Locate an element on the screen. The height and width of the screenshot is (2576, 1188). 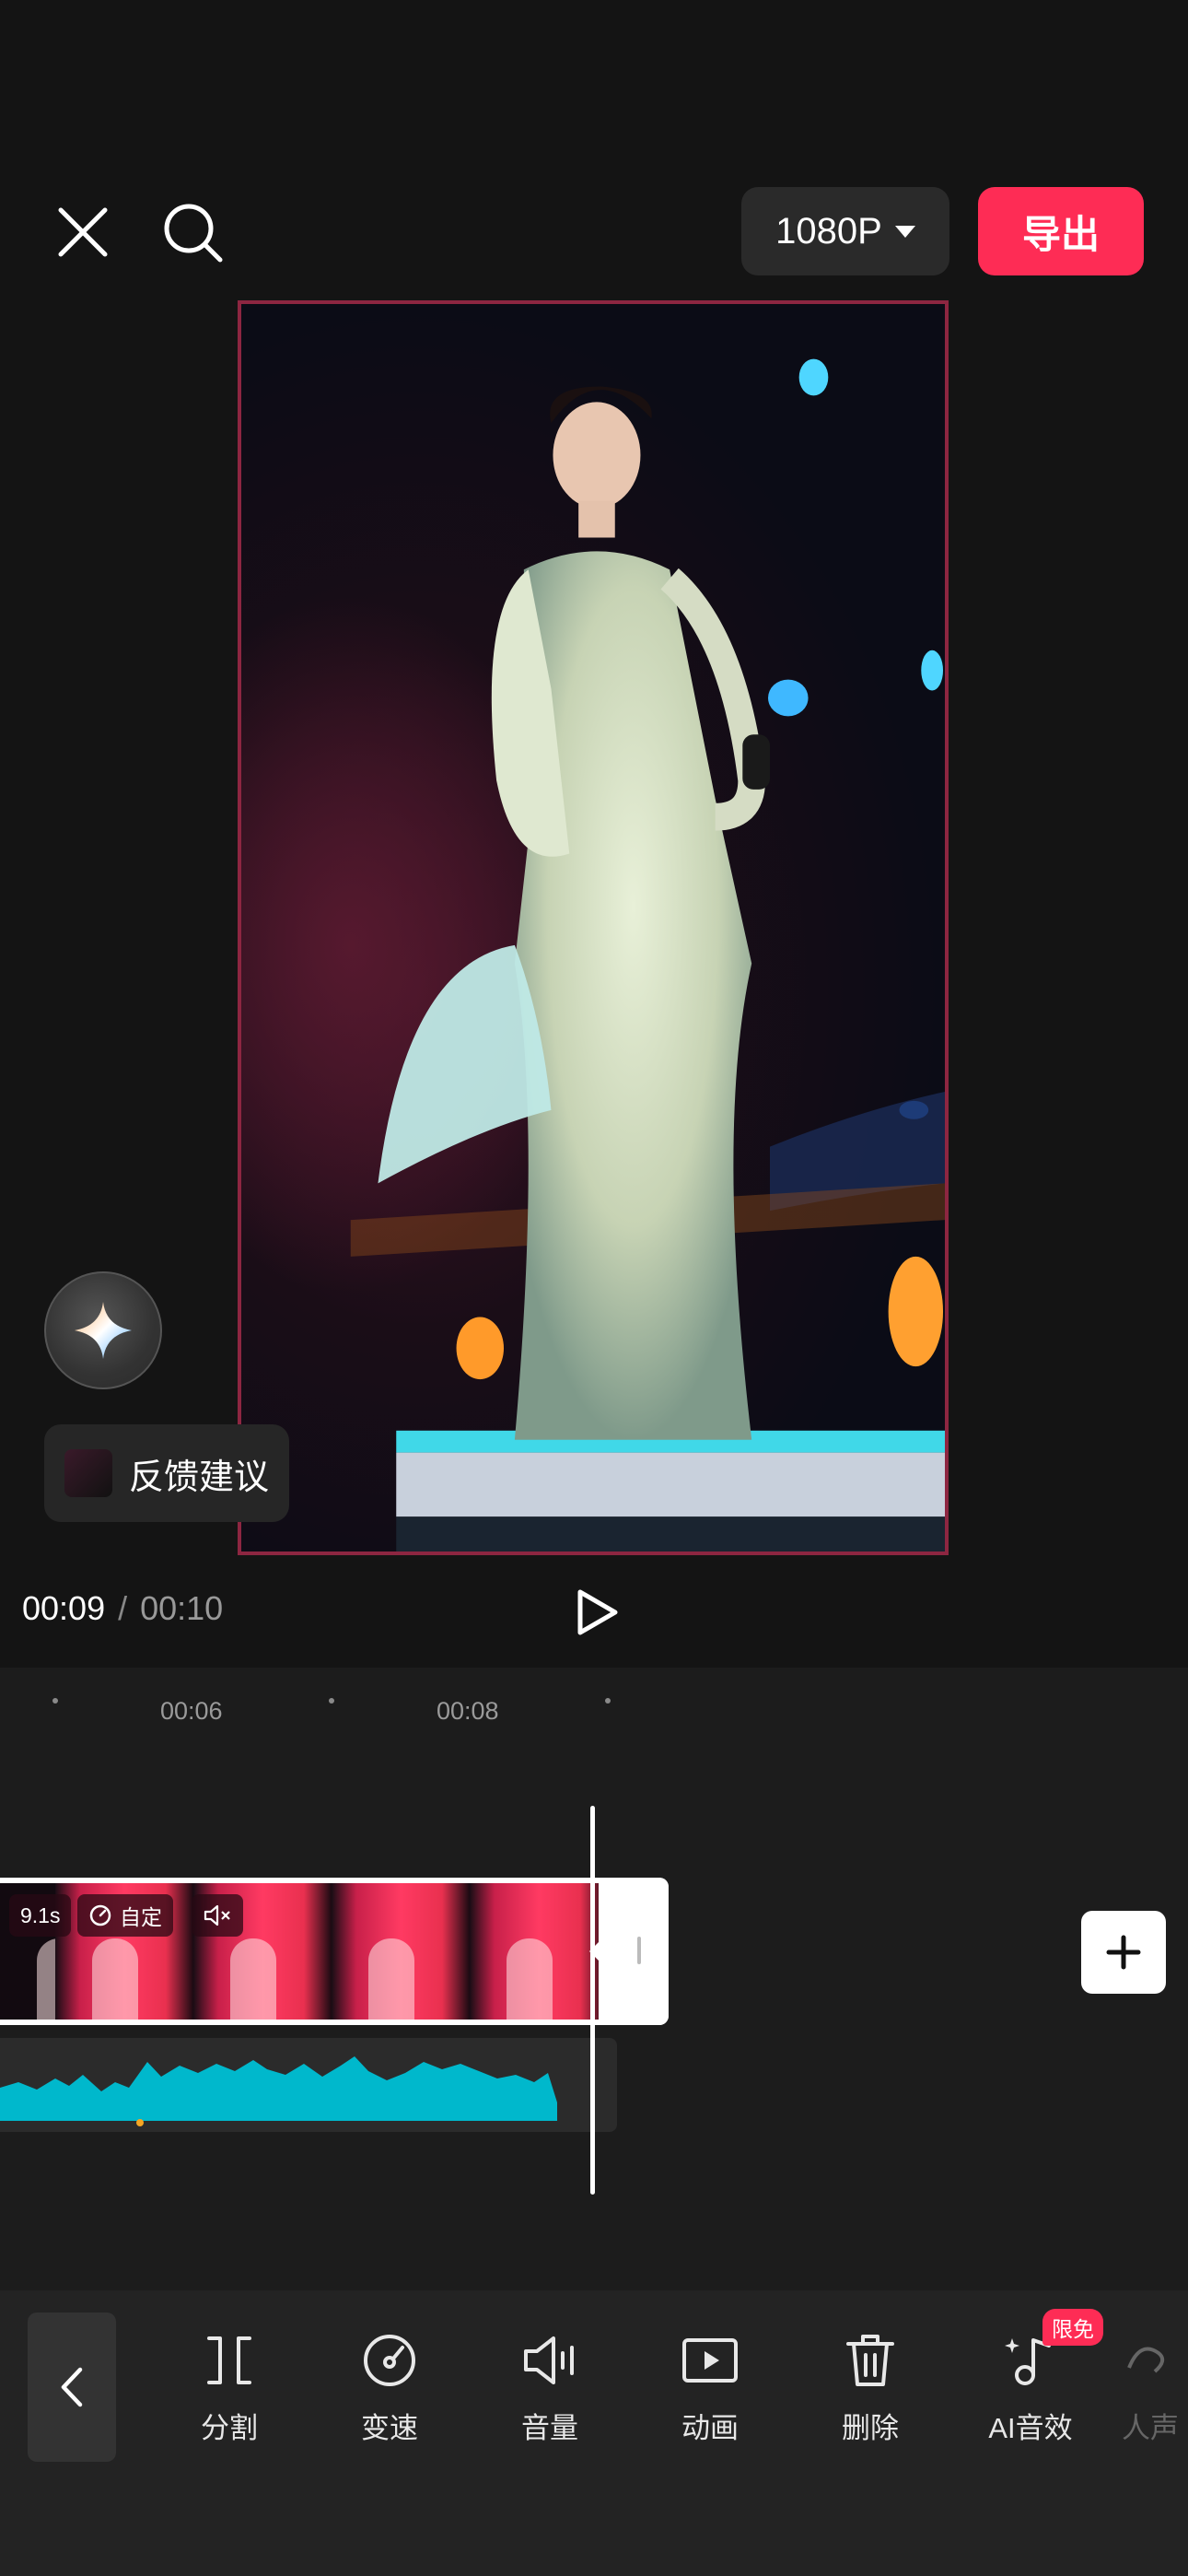
plus-icon is located at coordinates (1123, 1952).